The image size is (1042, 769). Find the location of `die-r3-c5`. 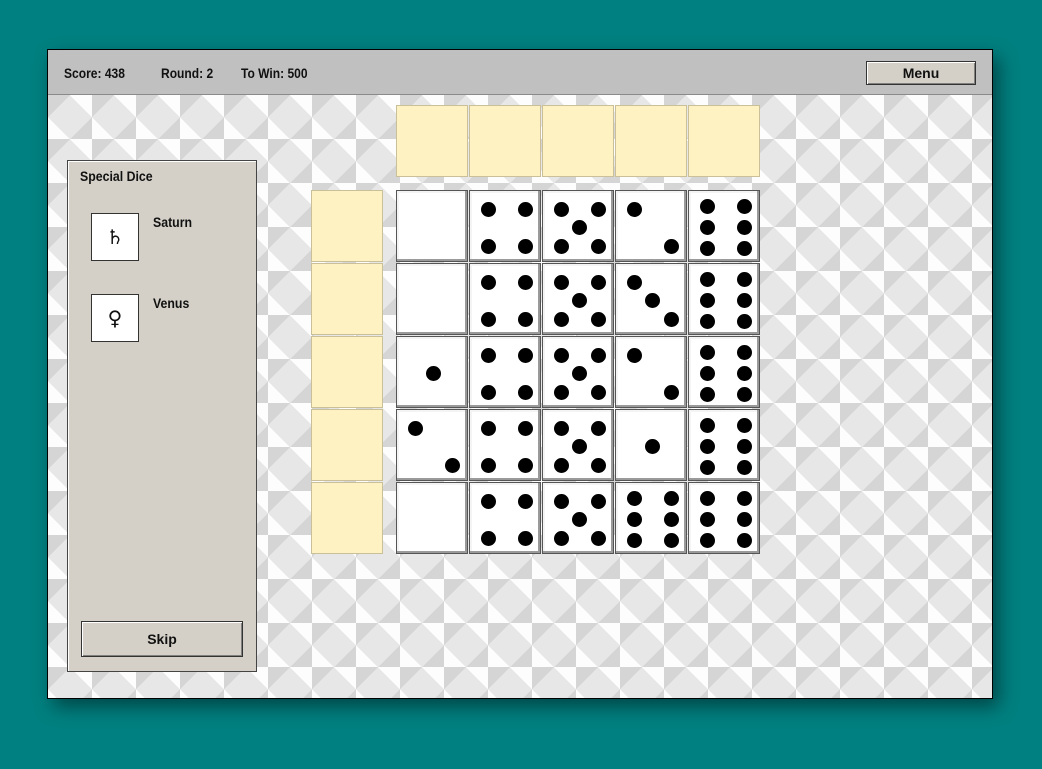

die-r3-c5 is located at coordinates (724, 372).